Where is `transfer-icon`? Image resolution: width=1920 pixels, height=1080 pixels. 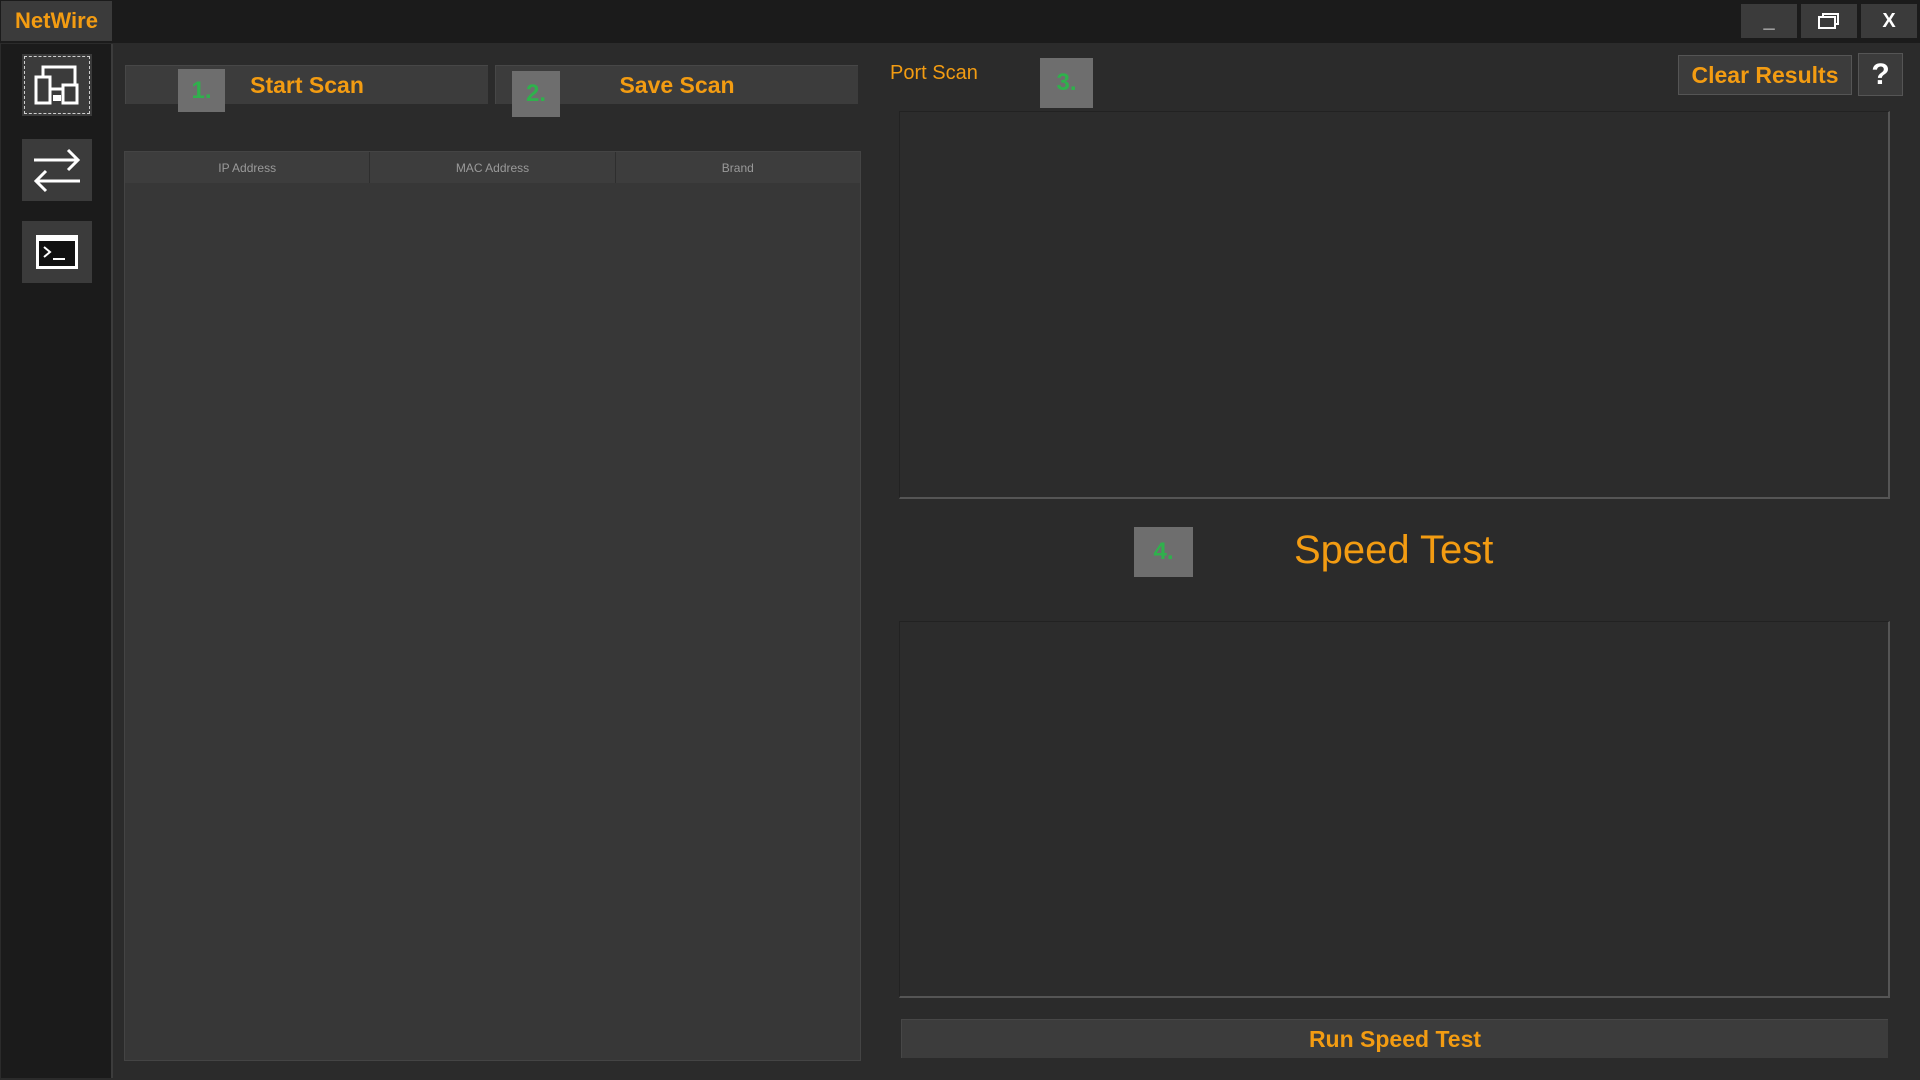 transfer-icon is located at coordinates (57, 170).